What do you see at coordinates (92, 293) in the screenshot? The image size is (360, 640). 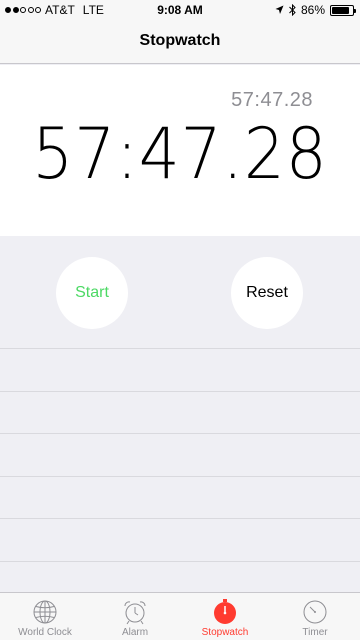 I see `start-button: Start` at bounding box center [92, 293].